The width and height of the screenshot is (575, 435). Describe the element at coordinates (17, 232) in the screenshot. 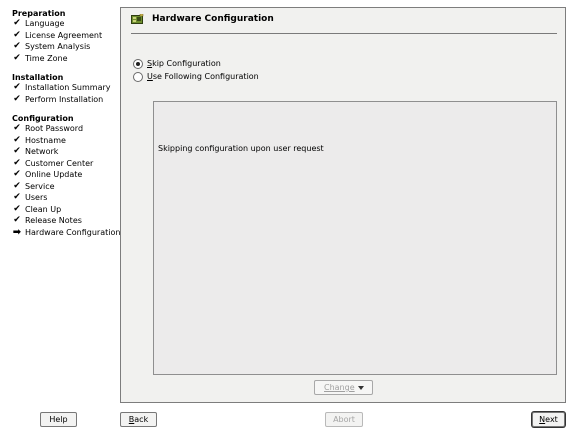

I see `arrow-right-icon: ➡` at that location.